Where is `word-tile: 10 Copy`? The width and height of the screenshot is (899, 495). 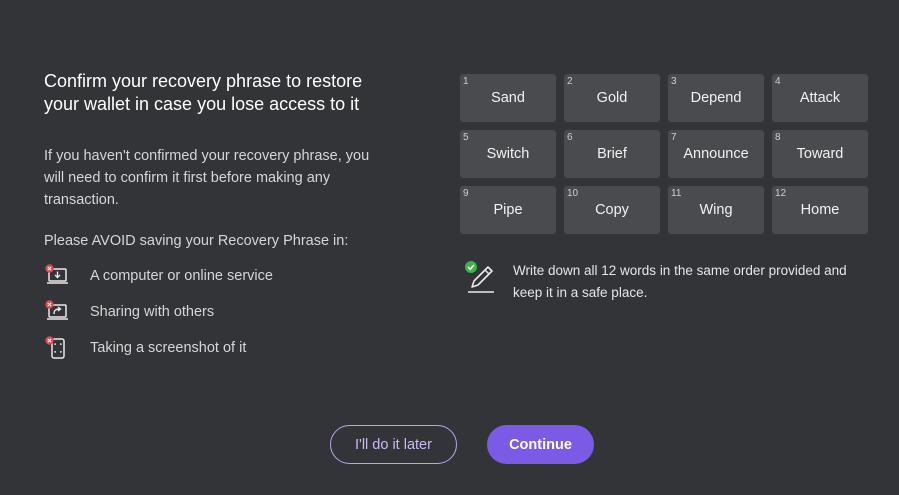 word-tile: 10 Copy is located at coordinates (612, 210).